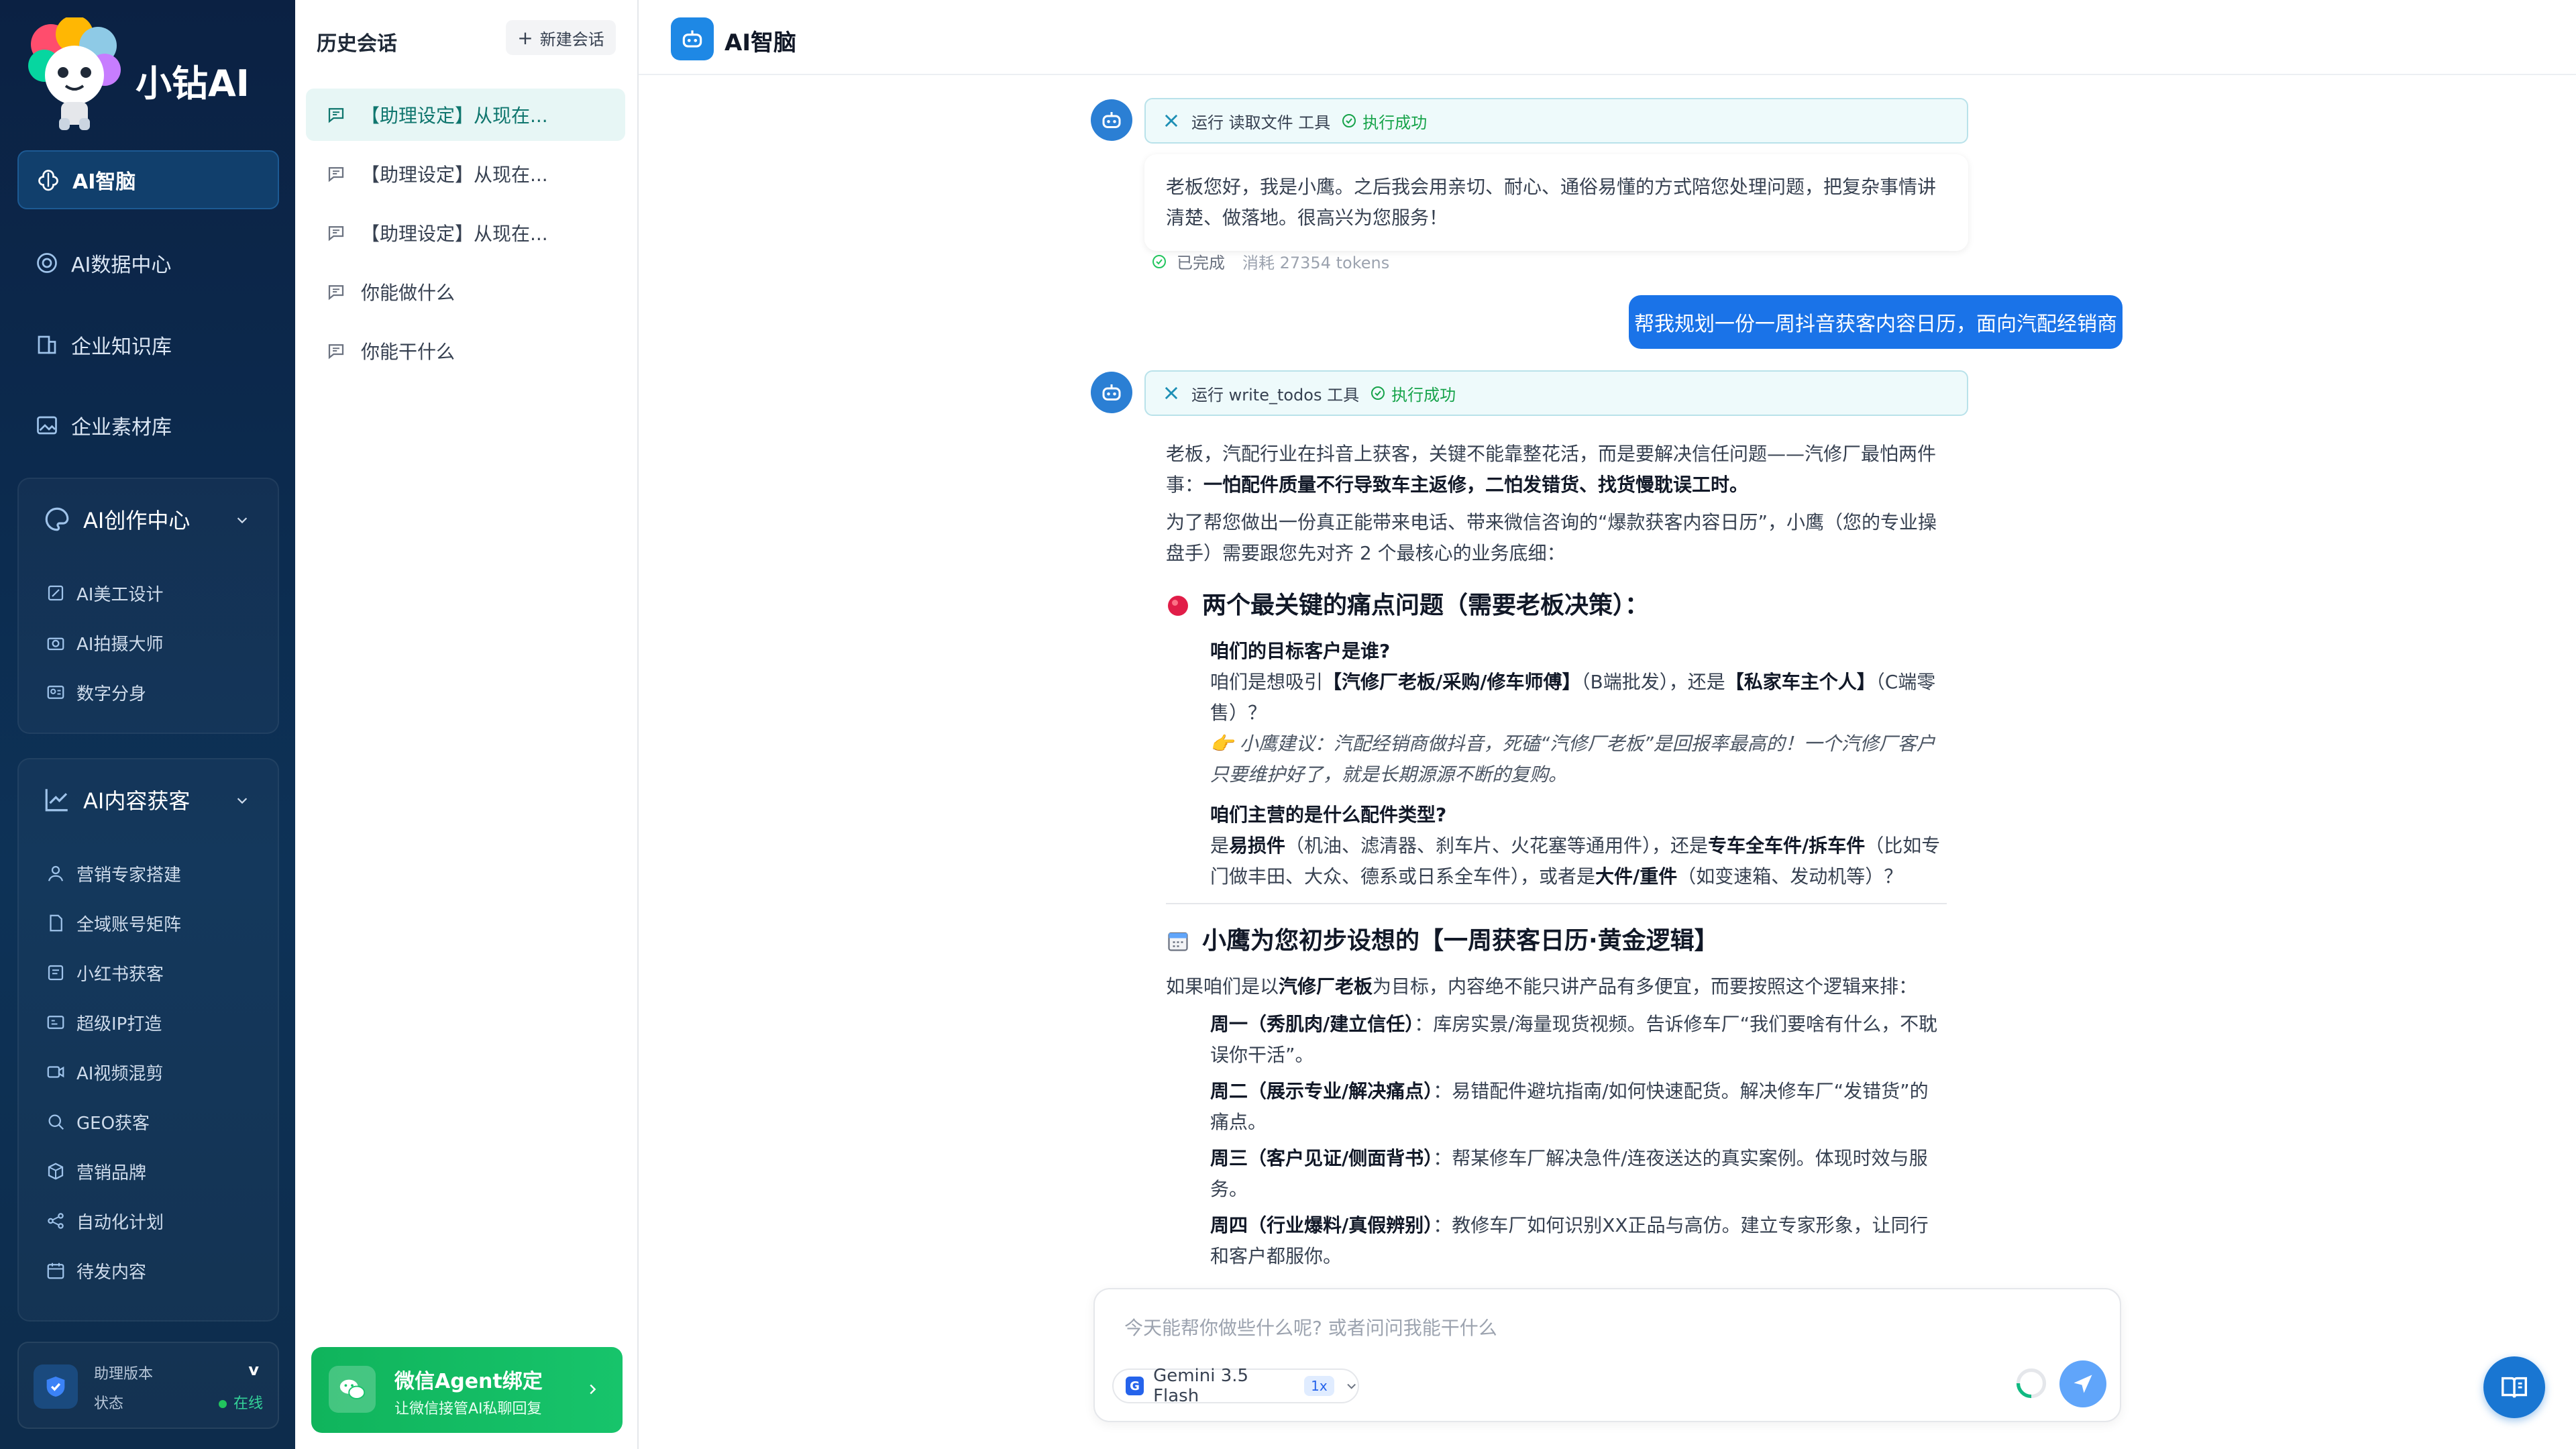 This screenshot has width=2576, height=1449. Describe the element at coordinates (357, 44) in the screenshot. I see `history-title: 历史会话` at that location.